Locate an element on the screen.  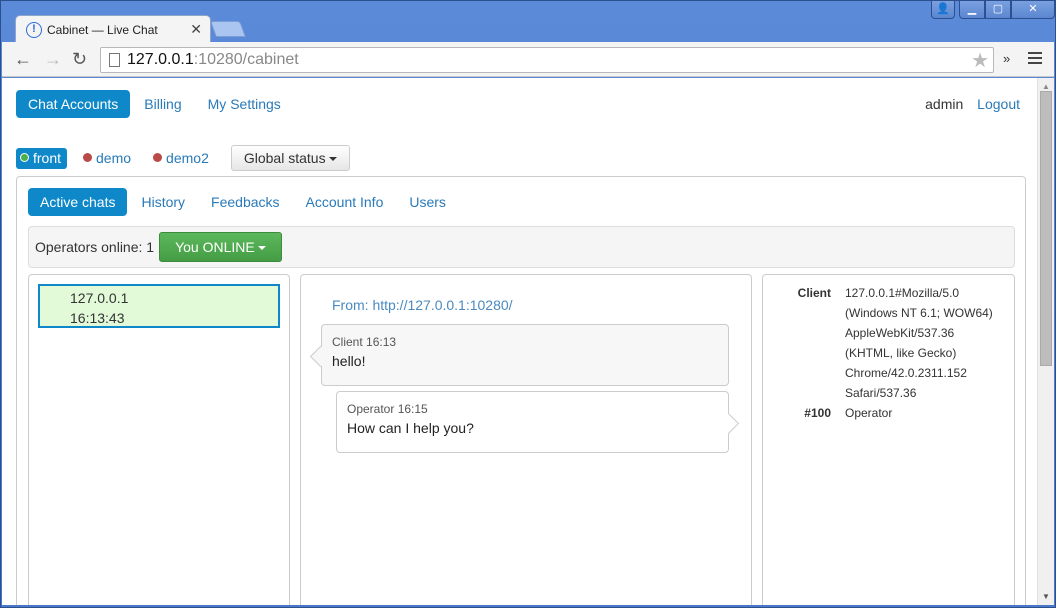
info-value: (KHTML, like Gecko) is located at coordinates (901, 353).